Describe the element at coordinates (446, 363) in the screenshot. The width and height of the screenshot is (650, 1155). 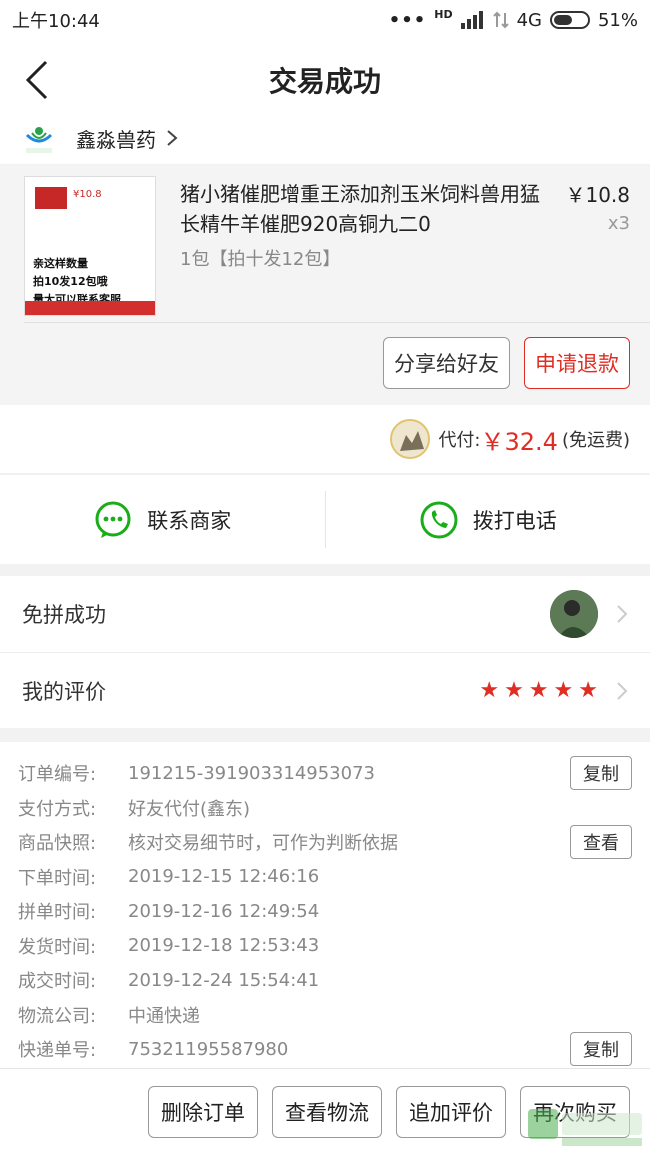
I see `share-to-friend-button: 分享给好友` at that location.